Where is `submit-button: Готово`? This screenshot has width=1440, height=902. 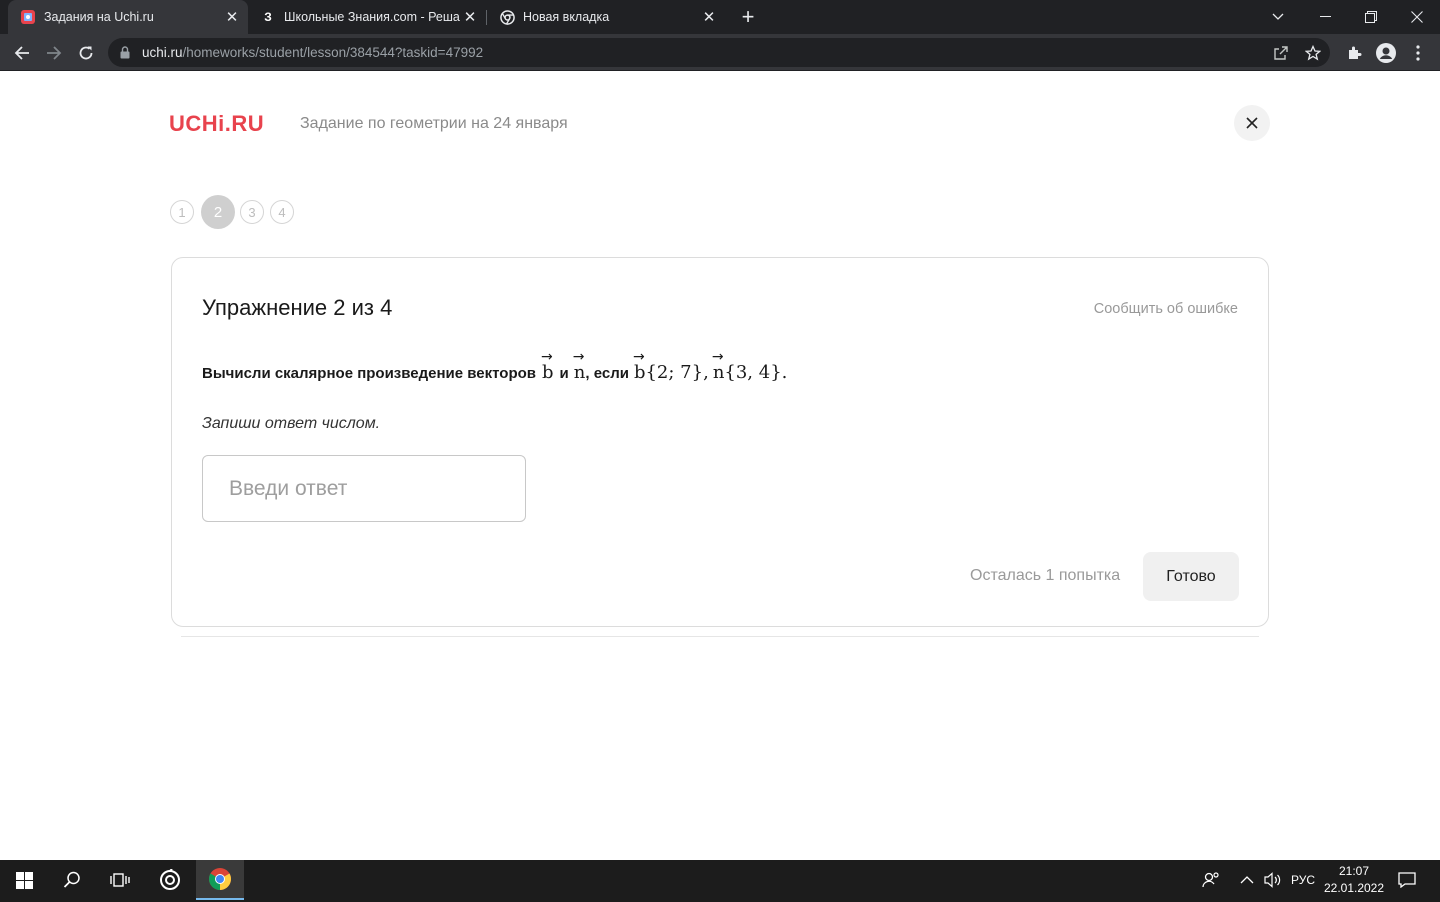 submit-button: Готово is located at coordinates (1191, 576).